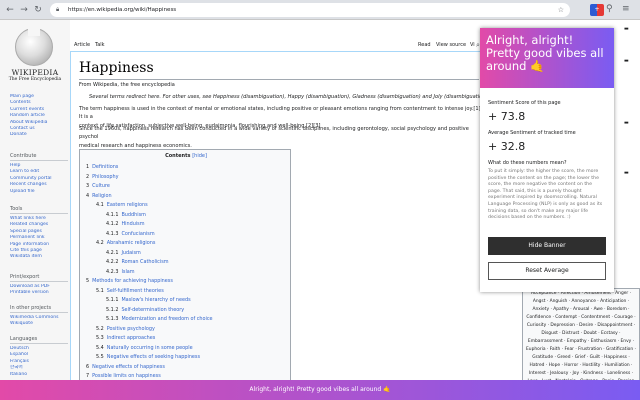 This screenshot has height=400, width=640. I want to click on toc-item: 2 Philosophy, so click(102, 177).